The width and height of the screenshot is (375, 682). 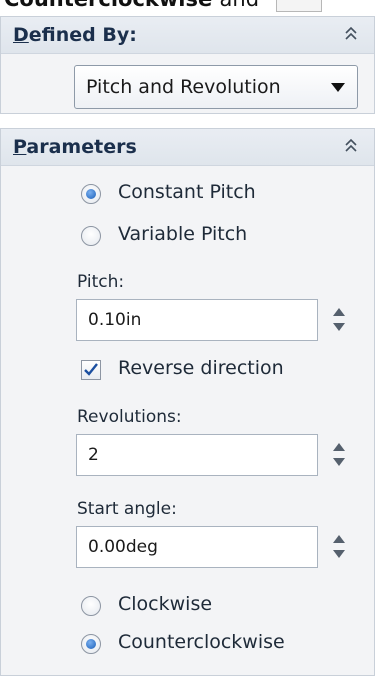 I want to click on radio-label: Variable Pitch, so click(x=183, y=234).